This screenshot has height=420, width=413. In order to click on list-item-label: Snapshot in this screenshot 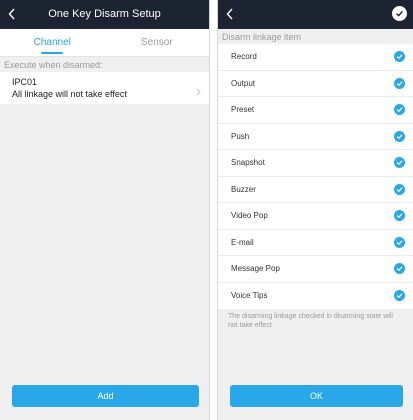, I will do `click(248, 163)`.